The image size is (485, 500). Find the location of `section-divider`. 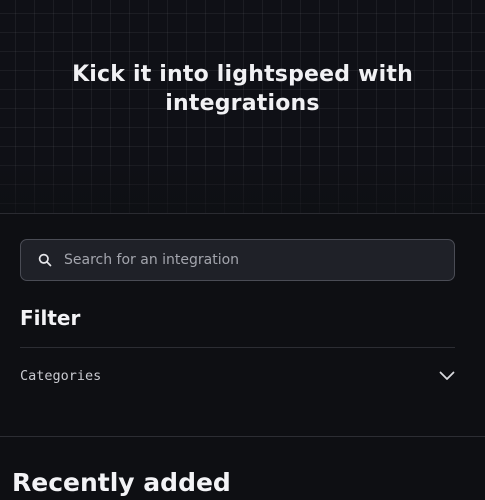

section-divider is located at coordinates (242, 436).